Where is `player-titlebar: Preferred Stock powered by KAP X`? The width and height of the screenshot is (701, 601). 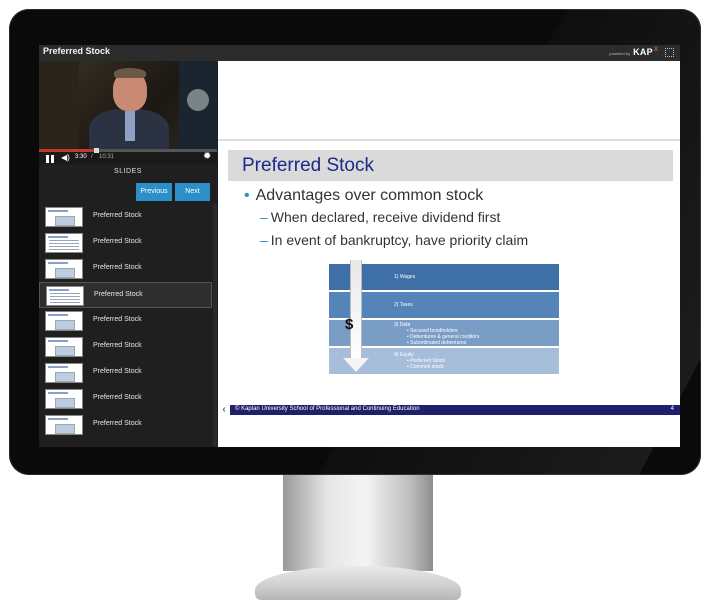
player-titlebar: Preferred Stock powered by KAP X is located at coordinates (359, 53).